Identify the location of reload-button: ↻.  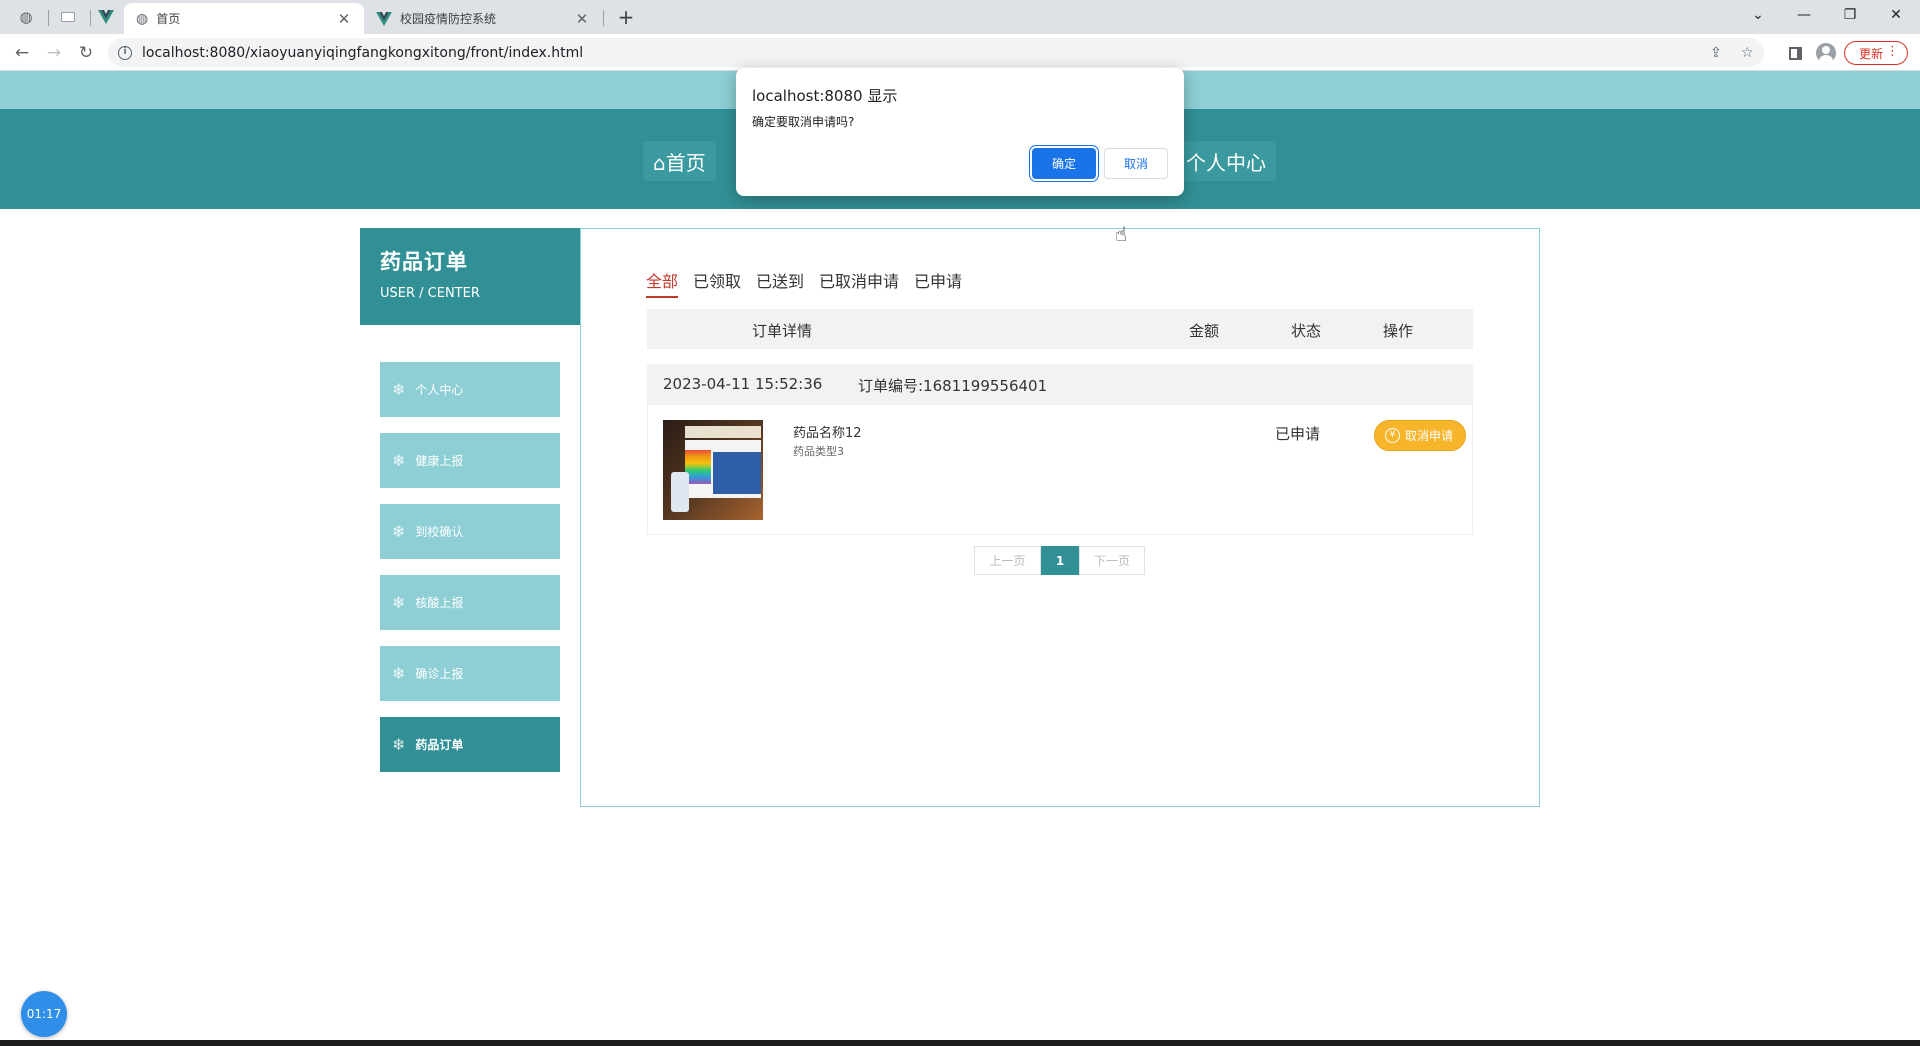
(86, 53).